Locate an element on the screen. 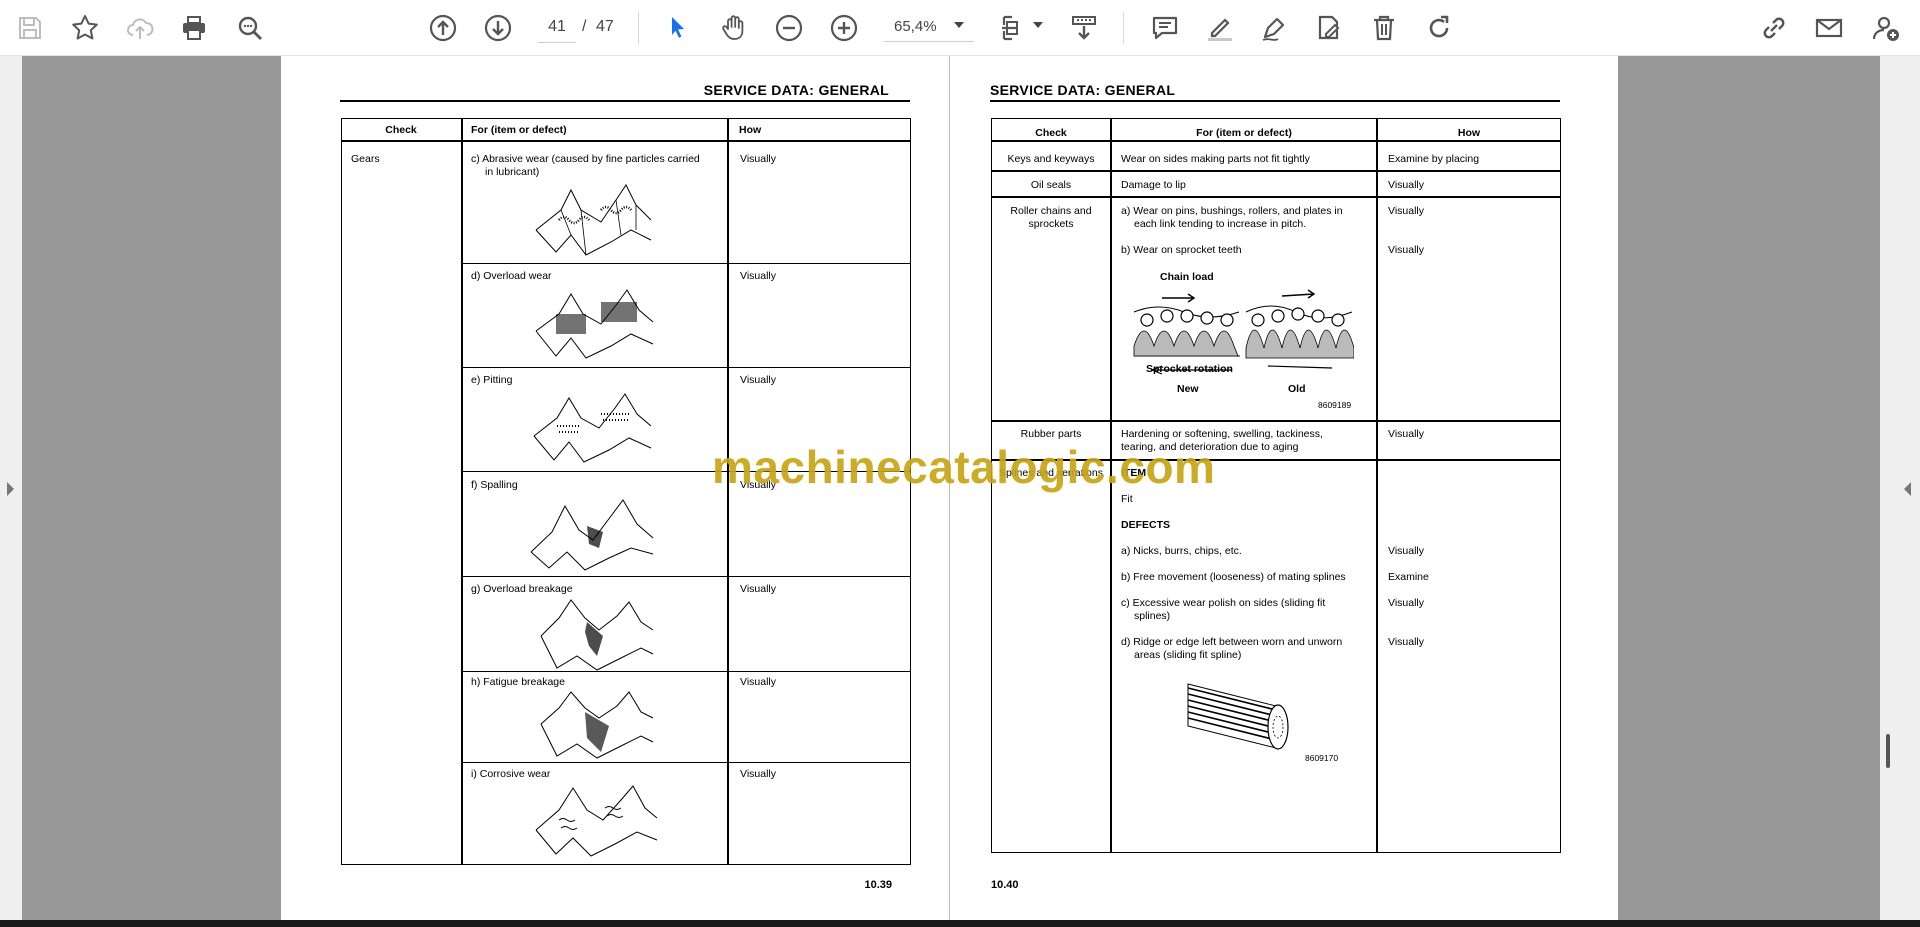  hand-tool-button is located at coordinates (734, 28).